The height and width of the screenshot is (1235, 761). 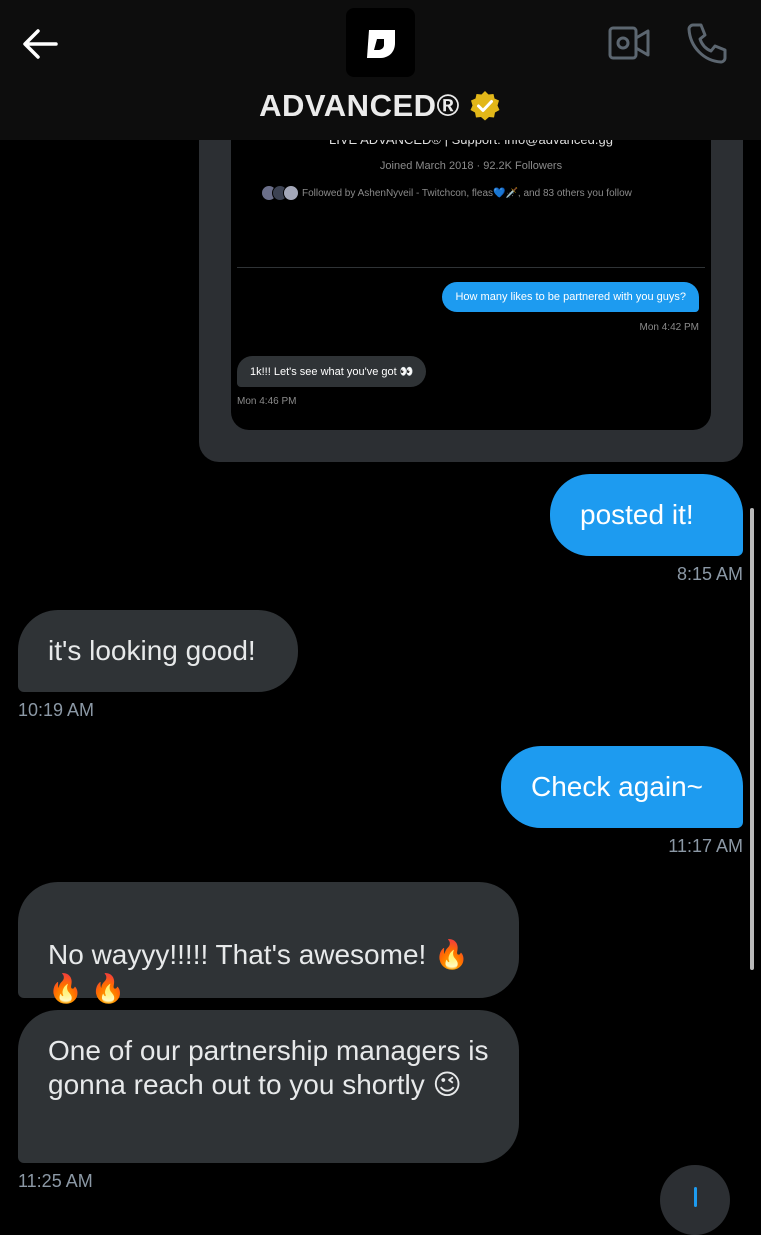 I want to click on message-bubble-outgoing: Check again~, so click(x=622, y=787).